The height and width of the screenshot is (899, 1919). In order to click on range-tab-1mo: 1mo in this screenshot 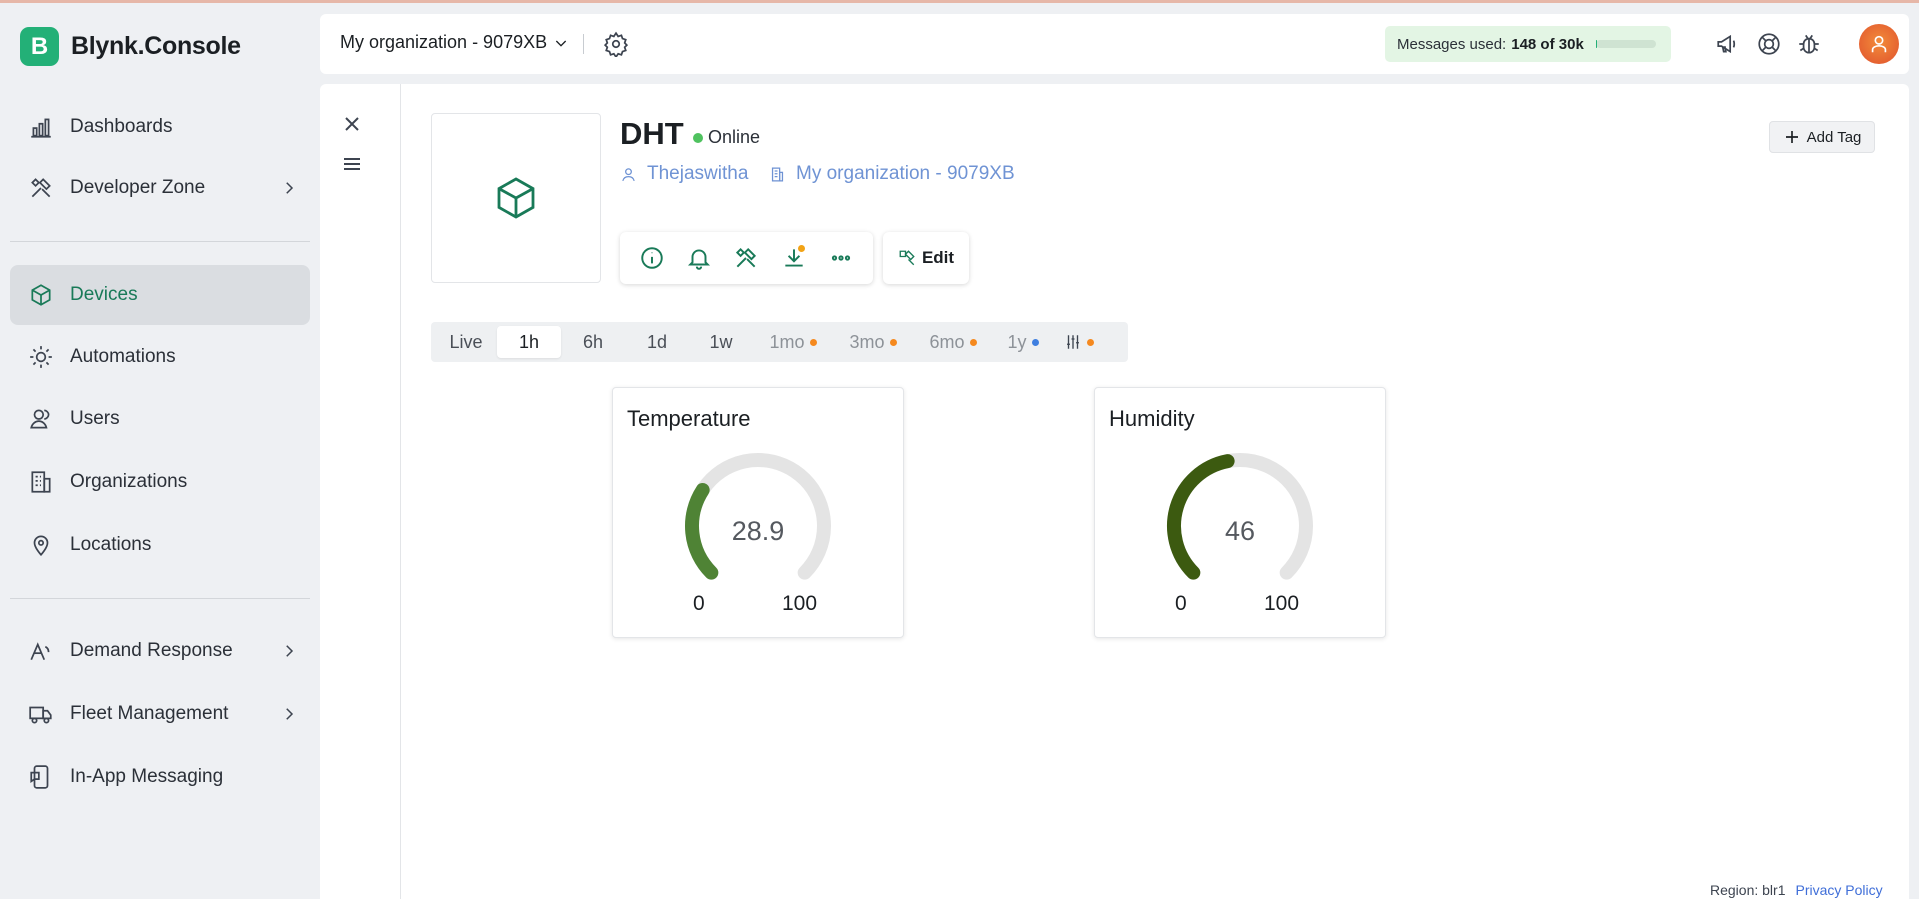, I will do `click(793, 342)`.